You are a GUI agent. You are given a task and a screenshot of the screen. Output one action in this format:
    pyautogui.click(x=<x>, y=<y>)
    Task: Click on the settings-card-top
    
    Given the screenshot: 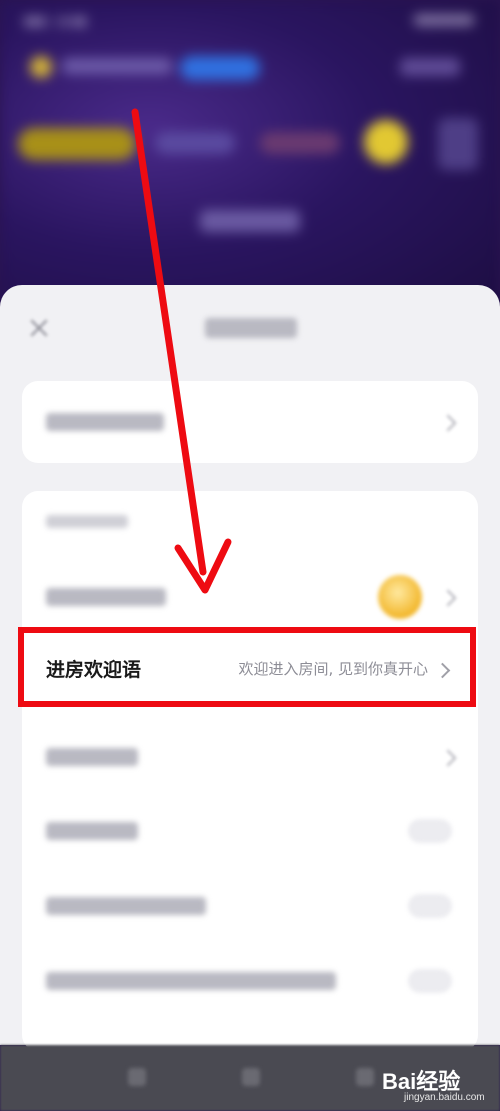 What is the action you would take?
    pyautogui.click(x=250, y=422)
    